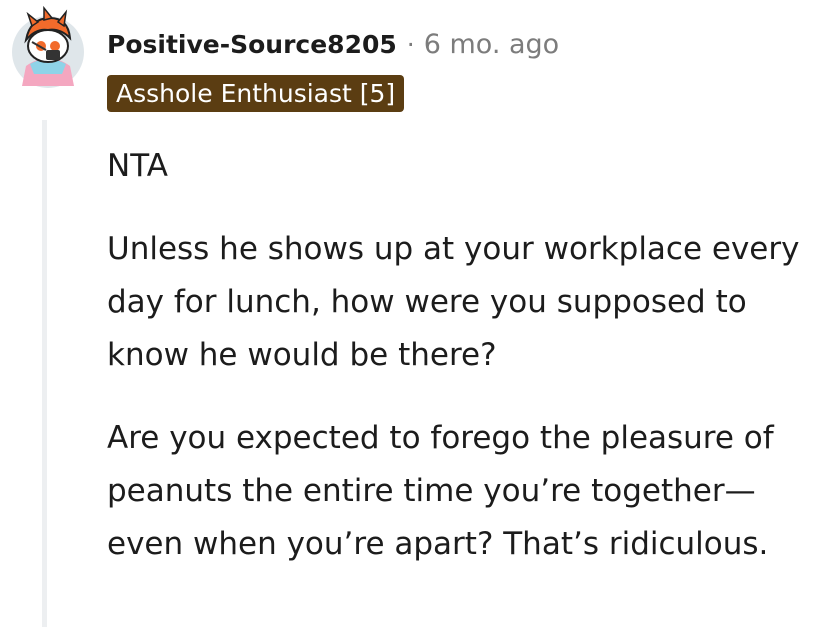  Describe the element at coordinates (44, 373) in the screenshot. I see `thread-collapse-line` at that location.